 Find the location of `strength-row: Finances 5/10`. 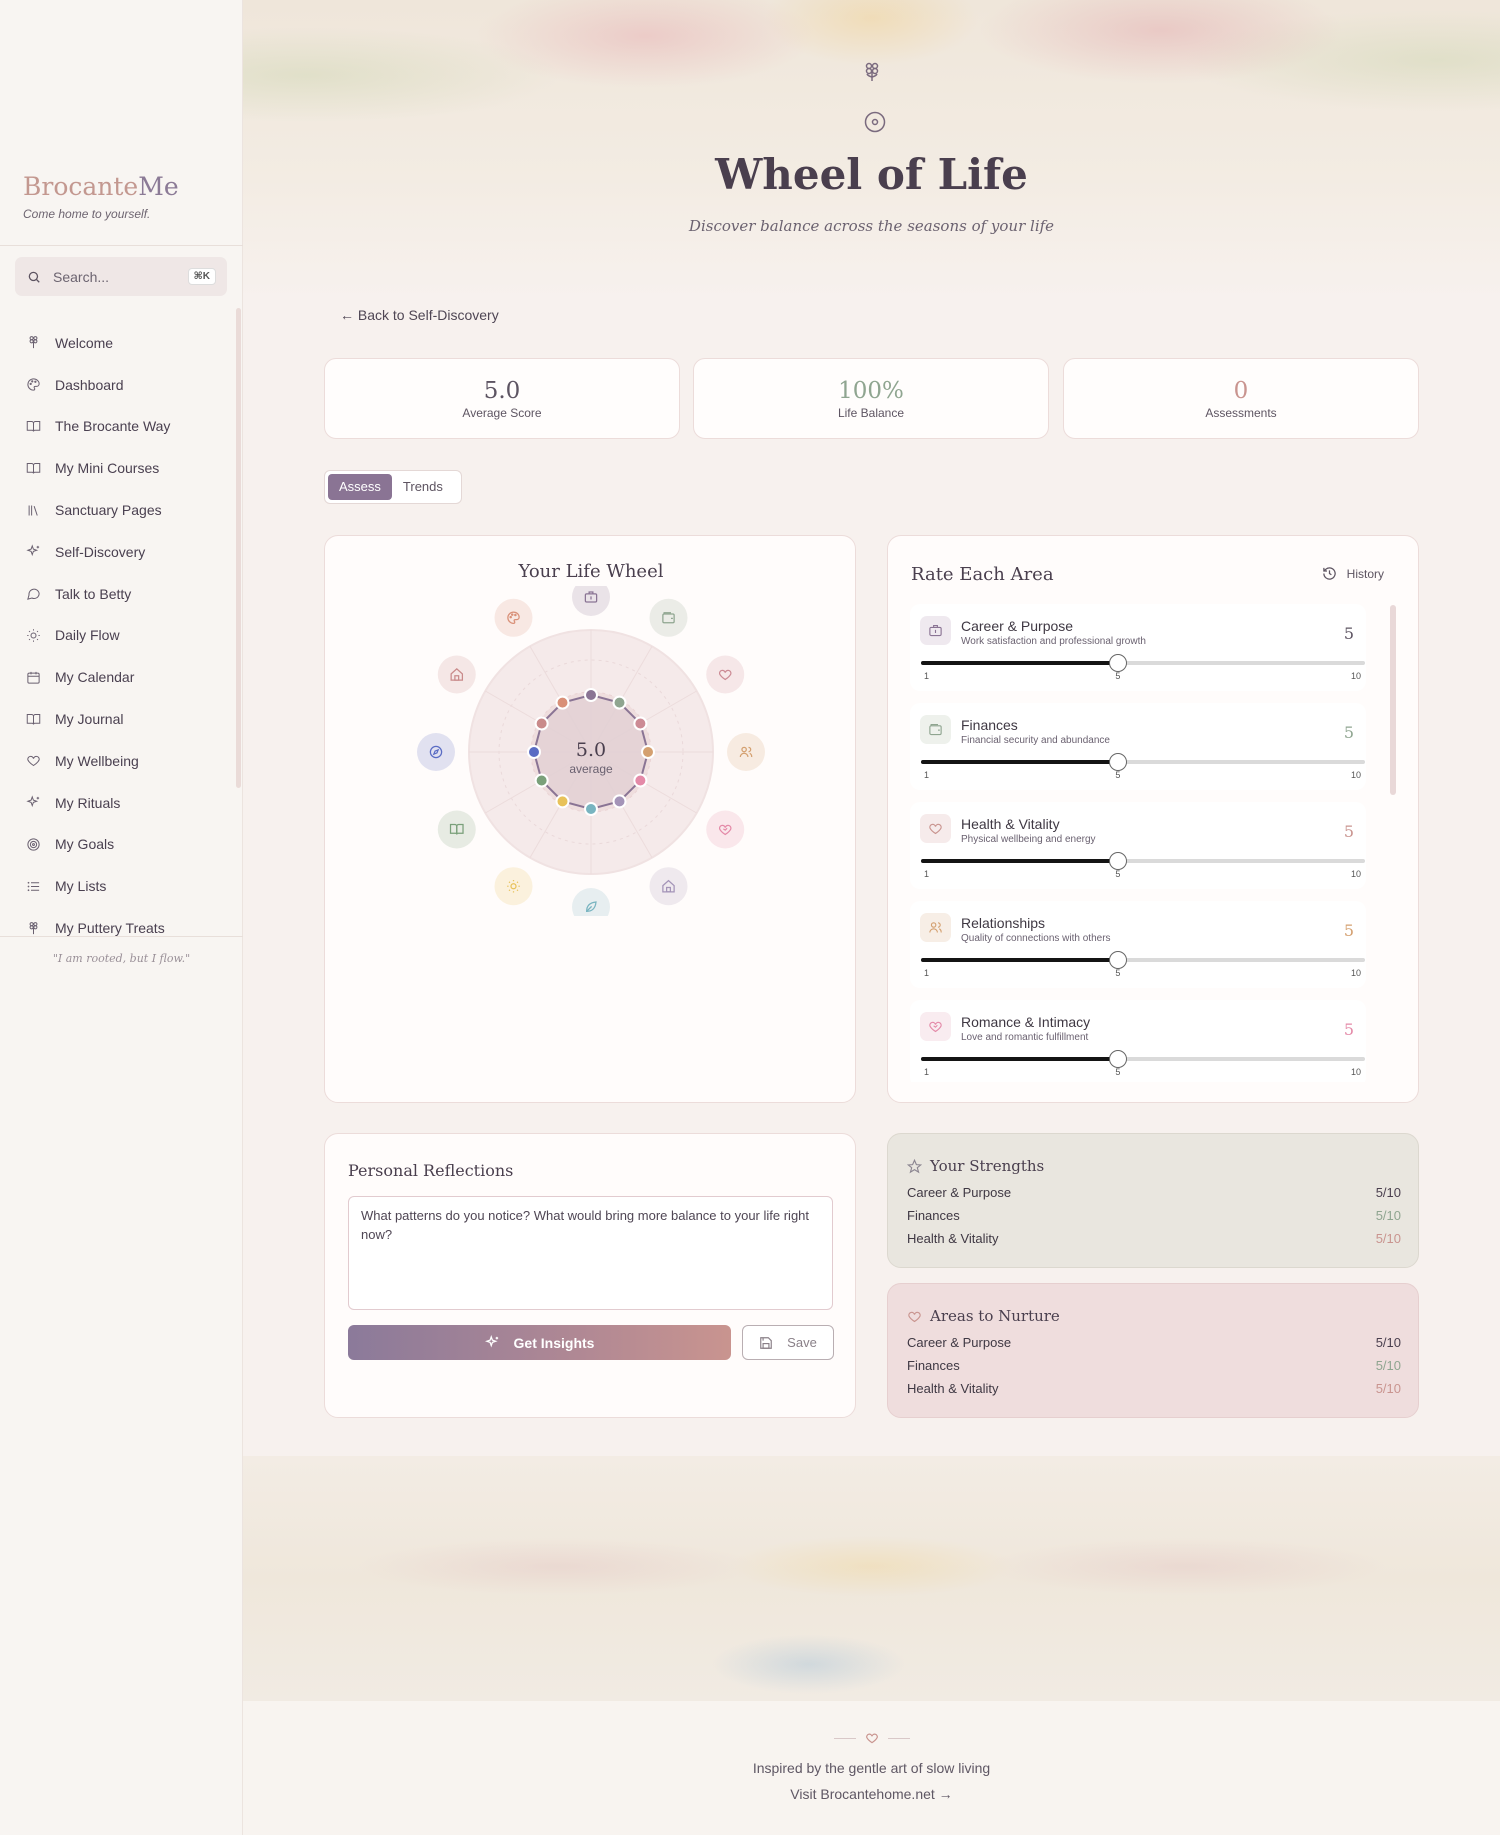

strength-row: Finances 5/10 is located at coordinates (1154, 1215).